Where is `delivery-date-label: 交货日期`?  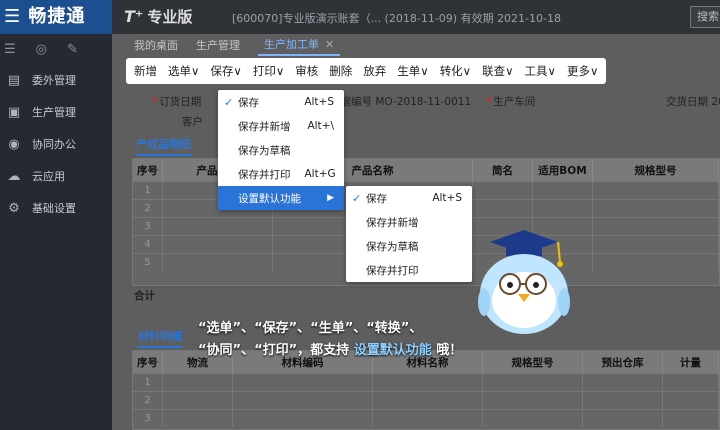
delivery-date-label: 交货日期 is located at coordinates (687, 102).